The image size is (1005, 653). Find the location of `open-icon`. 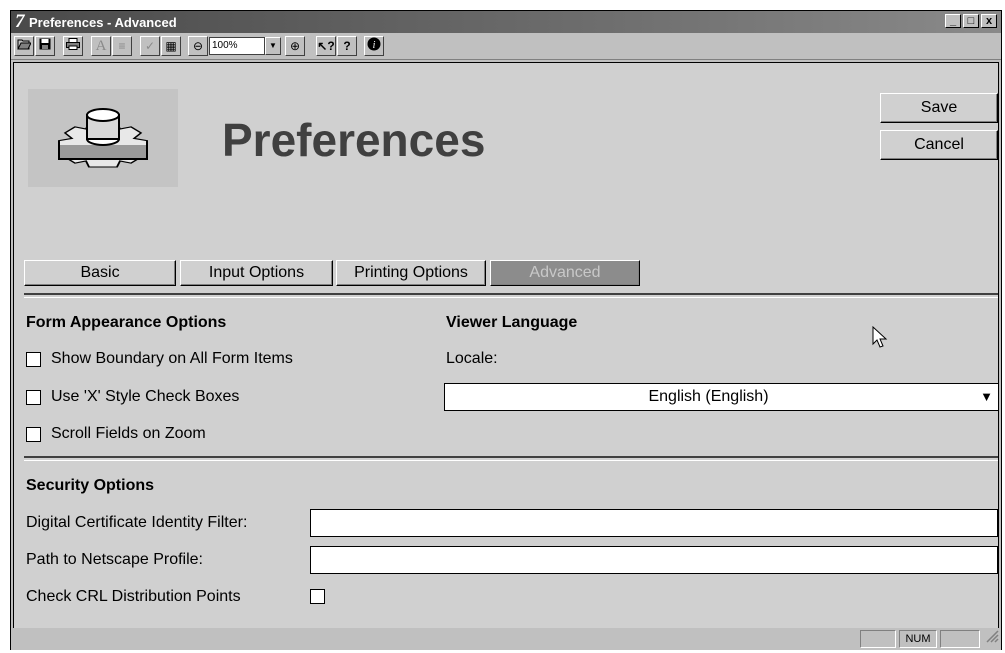

open-icon is located at coordinates (24, 46).